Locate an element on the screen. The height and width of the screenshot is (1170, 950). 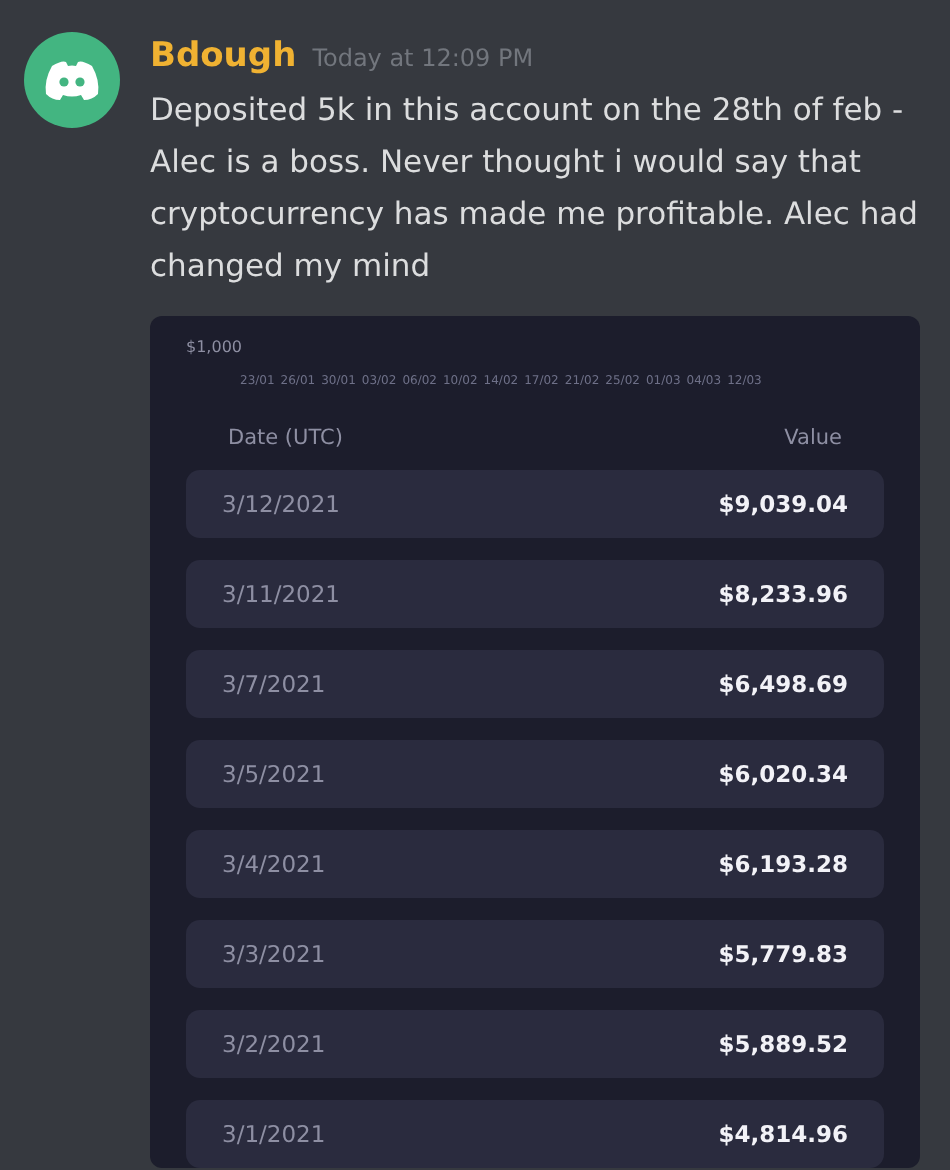
value-cell: $6,193.28 is located at coordinates (783, 864).